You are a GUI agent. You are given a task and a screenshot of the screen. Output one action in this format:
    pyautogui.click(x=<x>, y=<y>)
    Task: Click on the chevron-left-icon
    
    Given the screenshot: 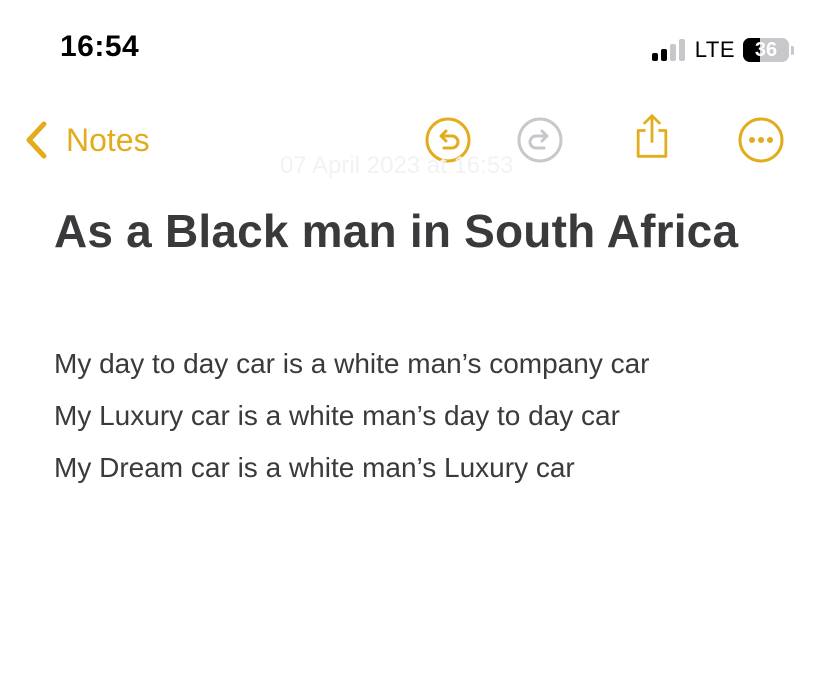 What is the action you would take?
    pyautogui.click(x=36, y=140)
    